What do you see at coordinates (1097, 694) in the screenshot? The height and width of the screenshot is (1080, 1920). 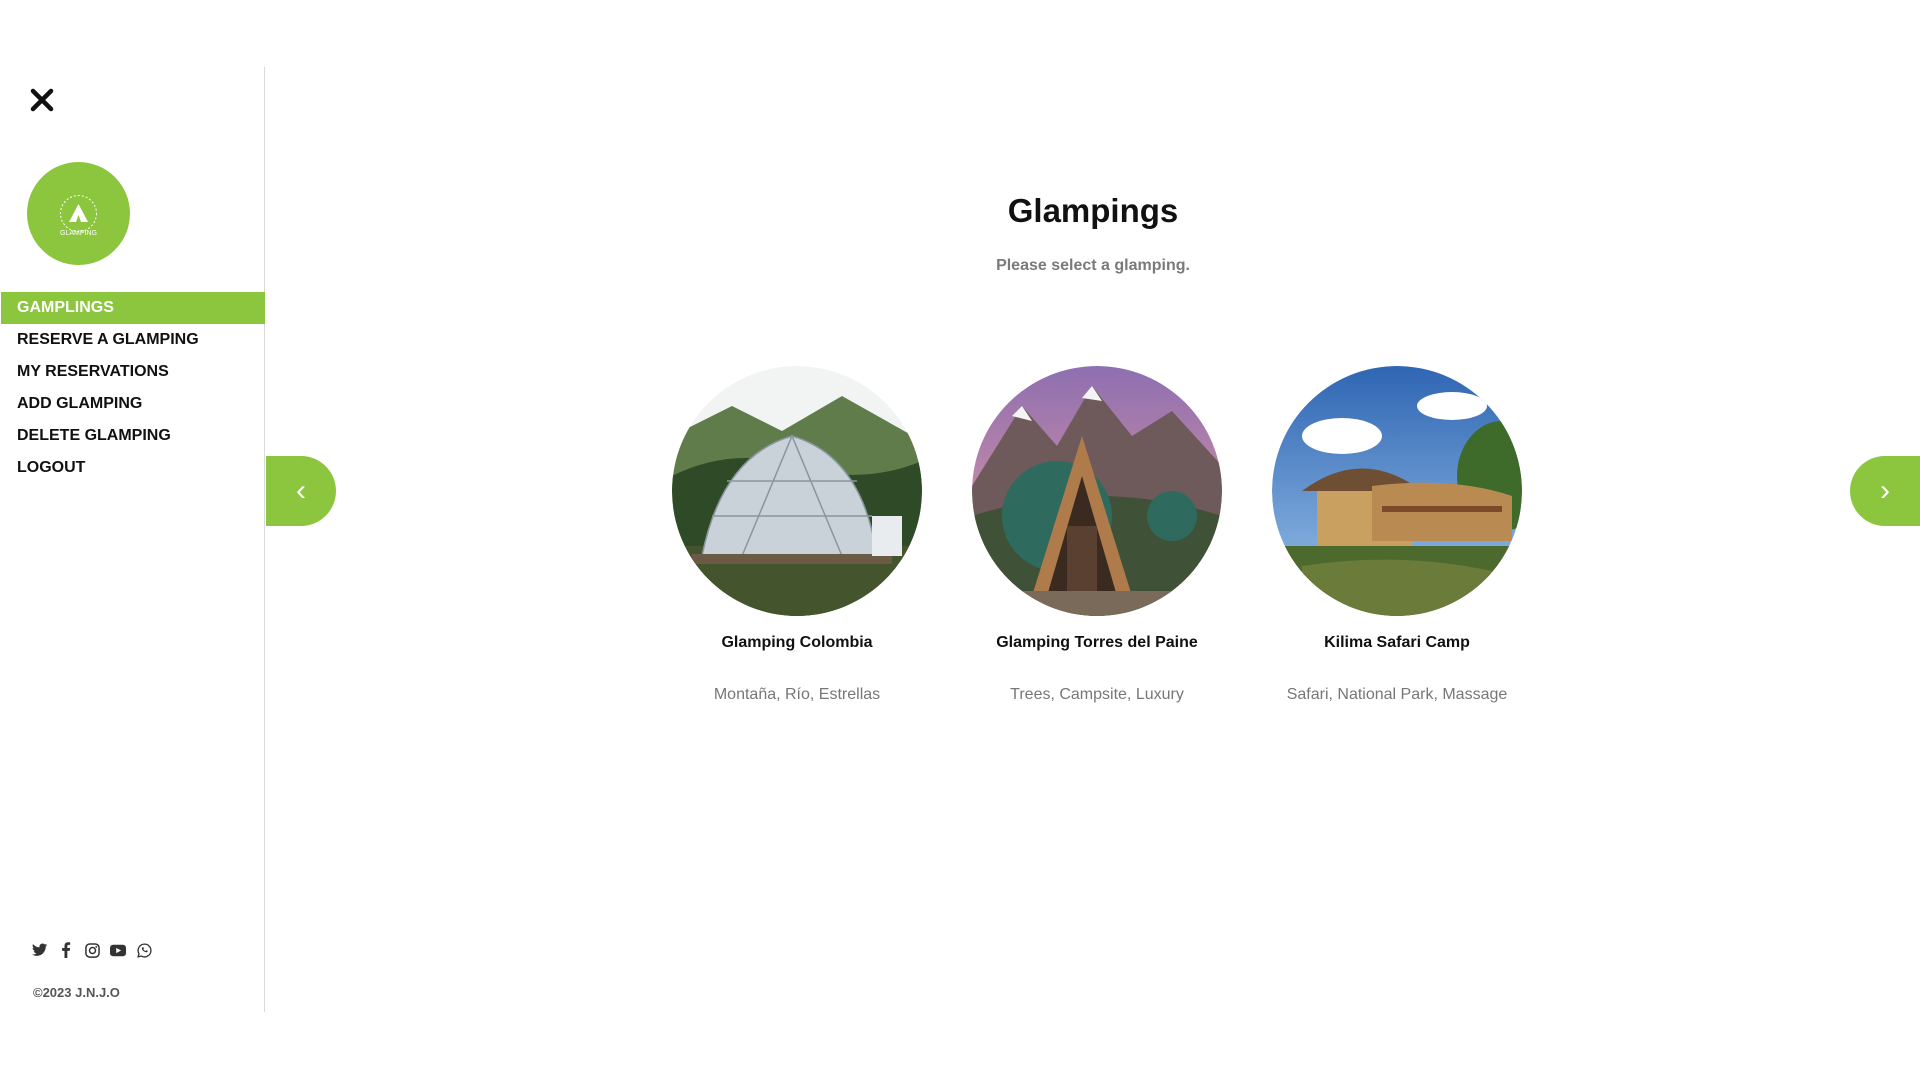 I see `glamping-tags: Trees, Campsite, Luxury` at bounding box center [1097, 694].